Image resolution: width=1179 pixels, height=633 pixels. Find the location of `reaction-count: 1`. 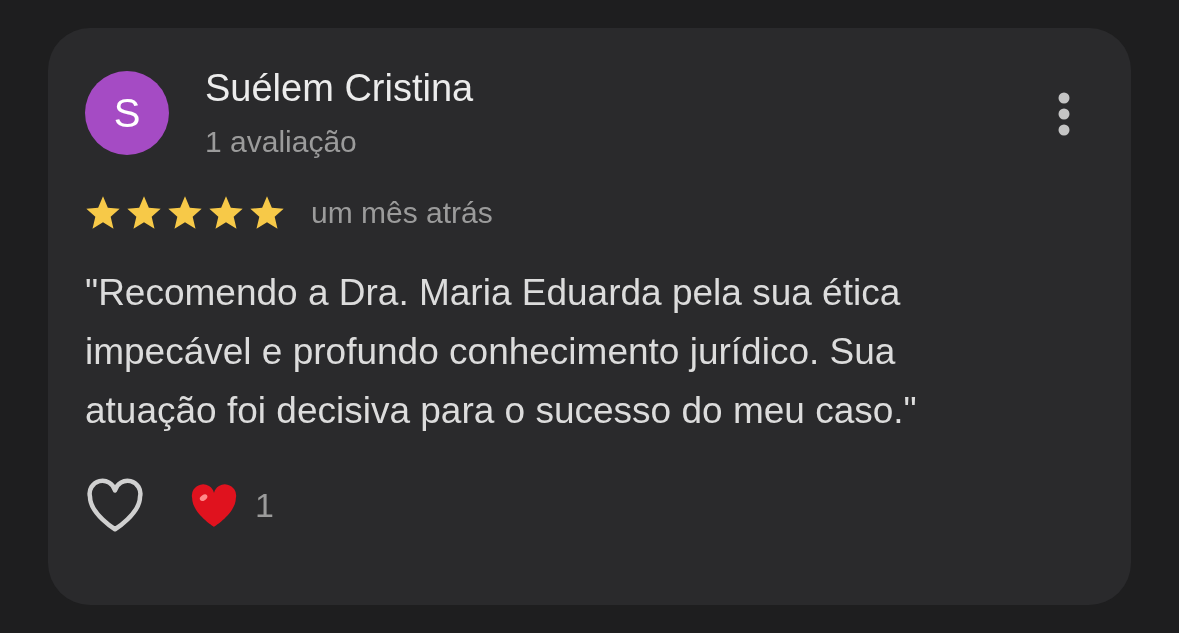

reaction-count: 1 is located at coordinates (264, 505).